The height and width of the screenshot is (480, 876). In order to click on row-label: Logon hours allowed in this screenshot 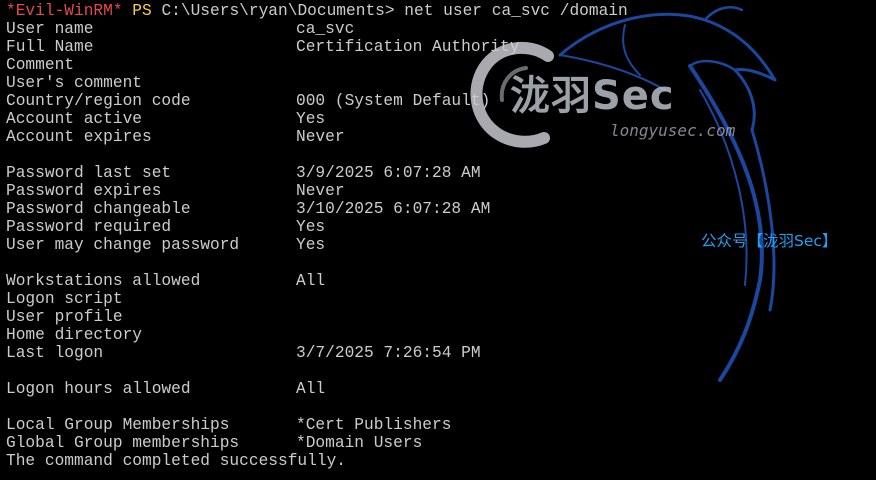, I will do `click(98, 389)`.